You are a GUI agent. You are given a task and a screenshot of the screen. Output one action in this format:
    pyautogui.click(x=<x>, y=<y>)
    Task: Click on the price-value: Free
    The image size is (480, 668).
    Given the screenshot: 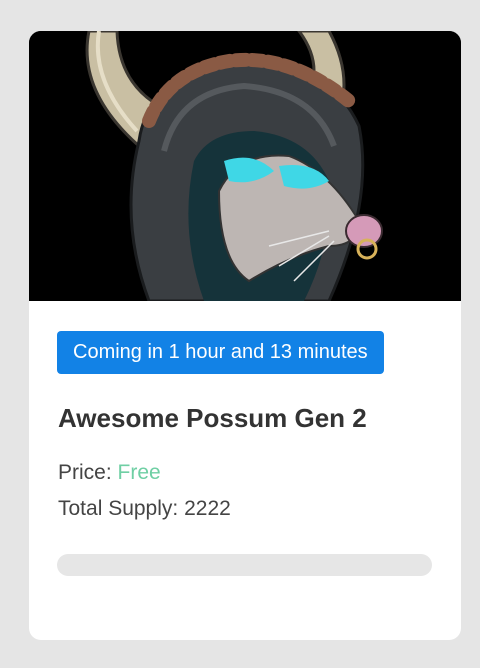 What is the action you would take?
    pyautogui.click(x=139, y=472)
    